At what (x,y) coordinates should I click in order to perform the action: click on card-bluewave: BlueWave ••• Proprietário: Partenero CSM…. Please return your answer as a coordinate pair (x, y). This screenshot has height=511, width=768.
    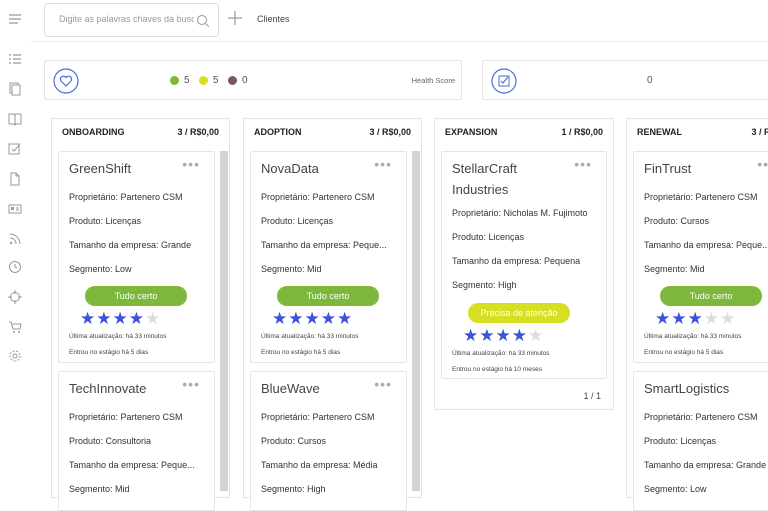
    Looking at the image, I should click on (328, 441).